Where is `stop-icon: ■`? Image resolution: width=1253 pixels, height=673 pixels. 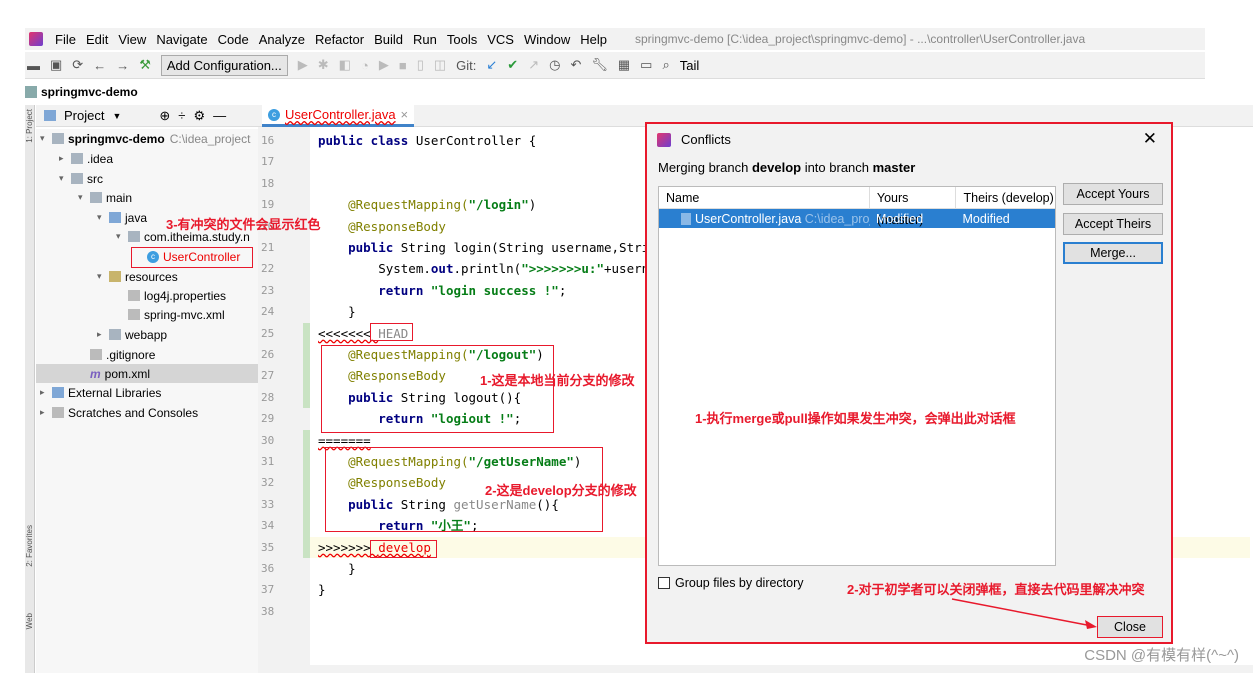
stop-icon: ■ is located at coordinates (403, 65).